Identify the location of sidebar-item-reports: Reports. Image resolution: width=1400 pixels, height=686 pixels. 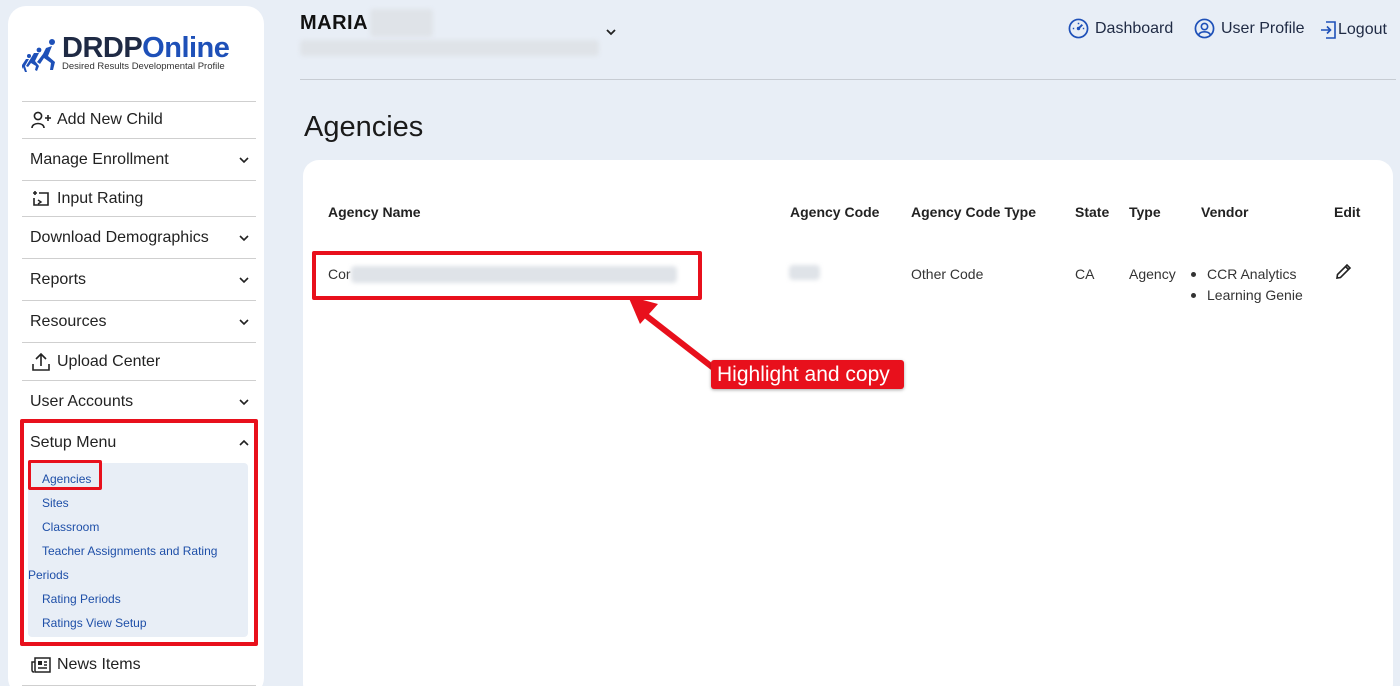
(139, 280).